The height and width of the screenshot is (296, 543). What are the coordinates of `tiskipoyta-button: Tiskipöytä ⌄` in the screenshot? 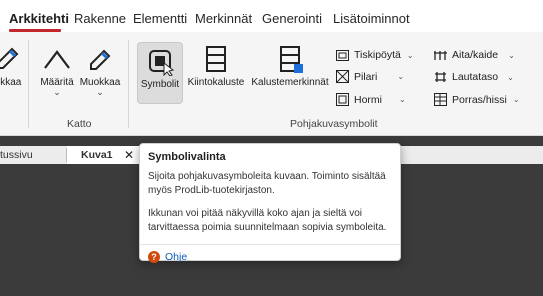 It's located at (375, 55).